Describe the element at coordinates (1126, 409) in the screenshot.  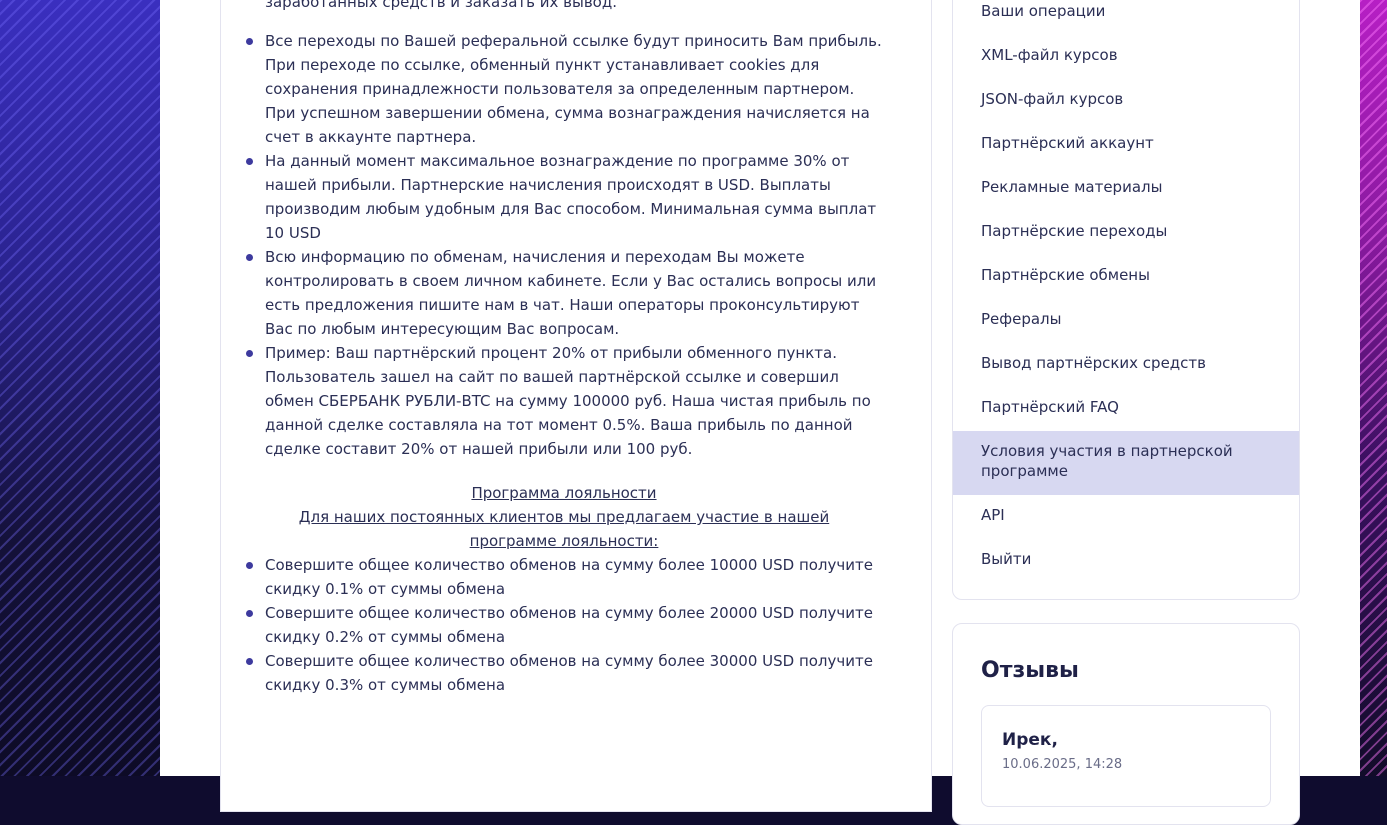
I see `menu-item-partner-faq: Партнёрский FAQ` at that location.